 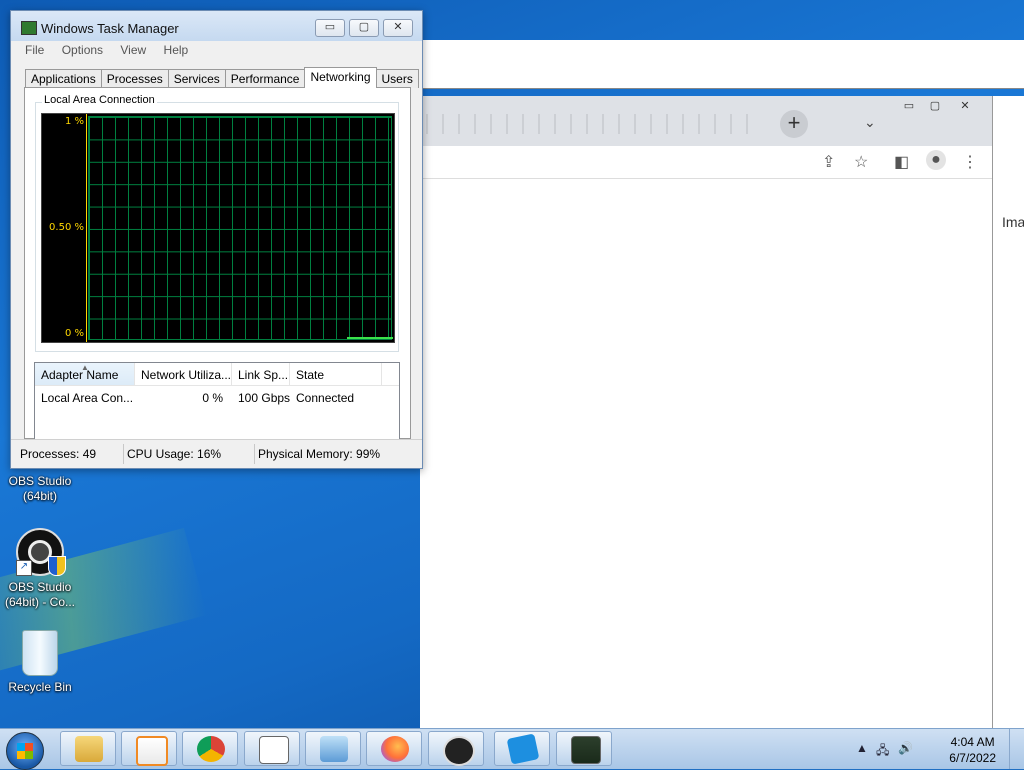 What do you see at coordinates (240, 228) in the screenshot?
I see `graph-grid` at bounding box center [240, 228].